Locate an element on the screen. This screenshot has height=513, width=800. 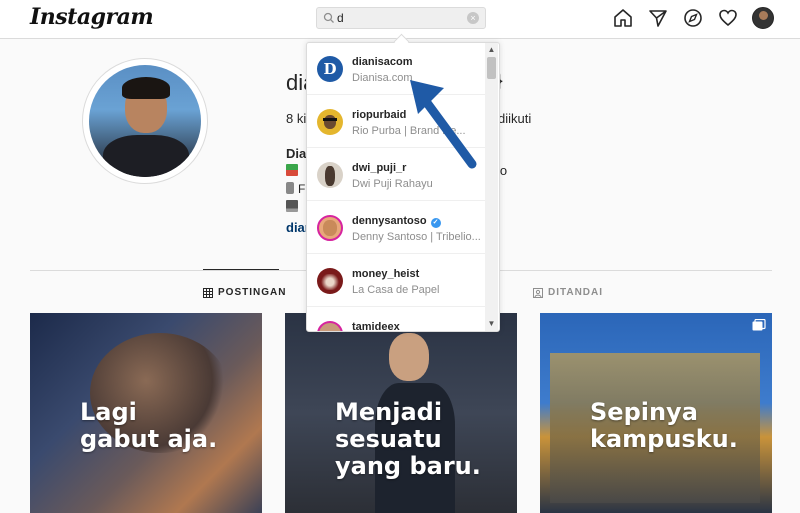
profile-stats-following: diikuti is located at coordinates (514, 118).